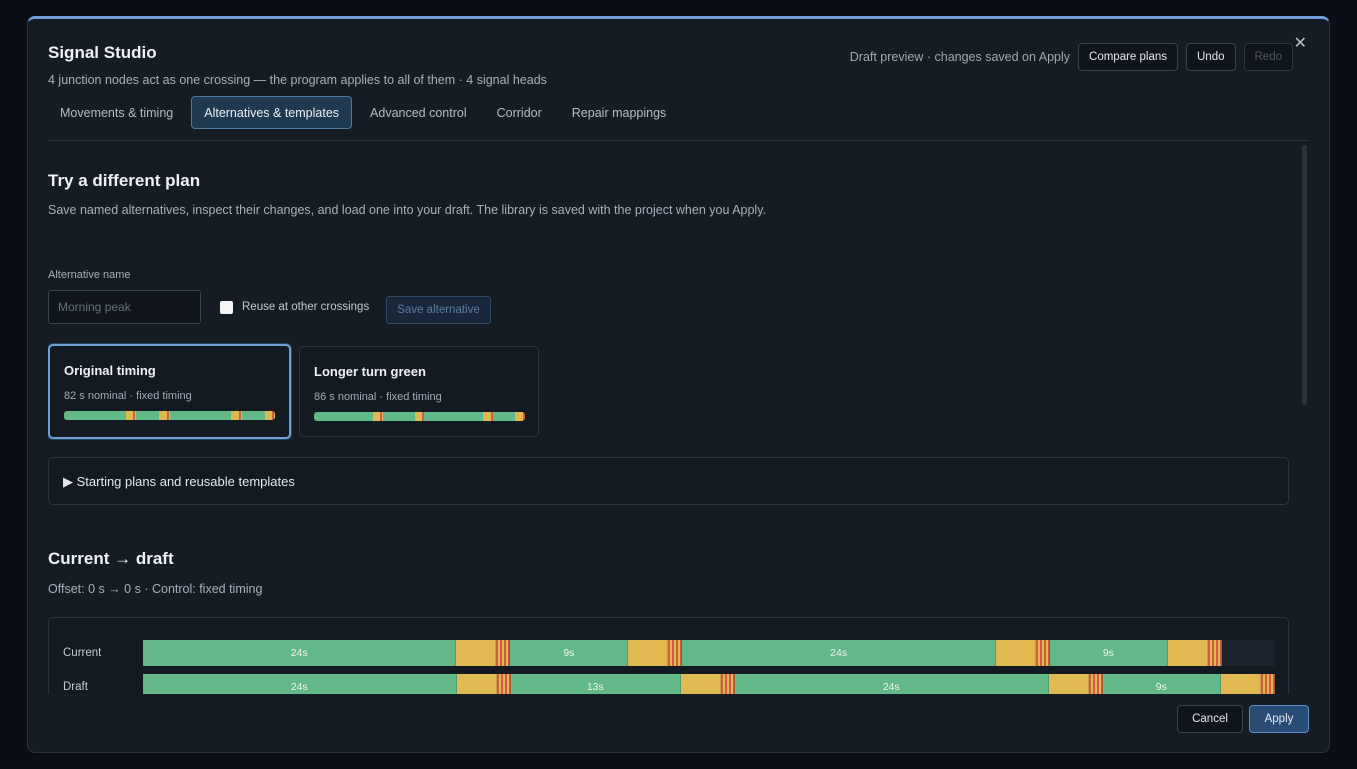 The height and width of the screenshot is (769, 1357). I want to click on content-scrollbar, so click(1304, 275).